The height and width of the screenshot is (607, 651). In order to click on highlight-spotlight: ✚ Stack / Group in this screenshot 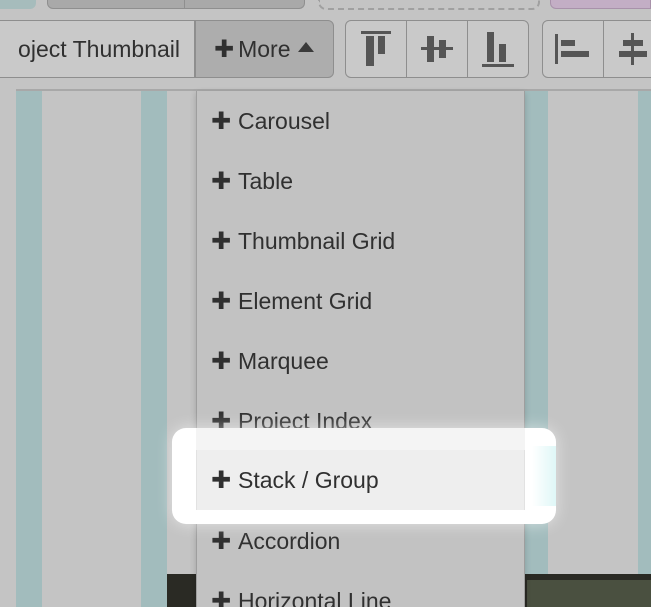, I will do `click(364, 476)`.